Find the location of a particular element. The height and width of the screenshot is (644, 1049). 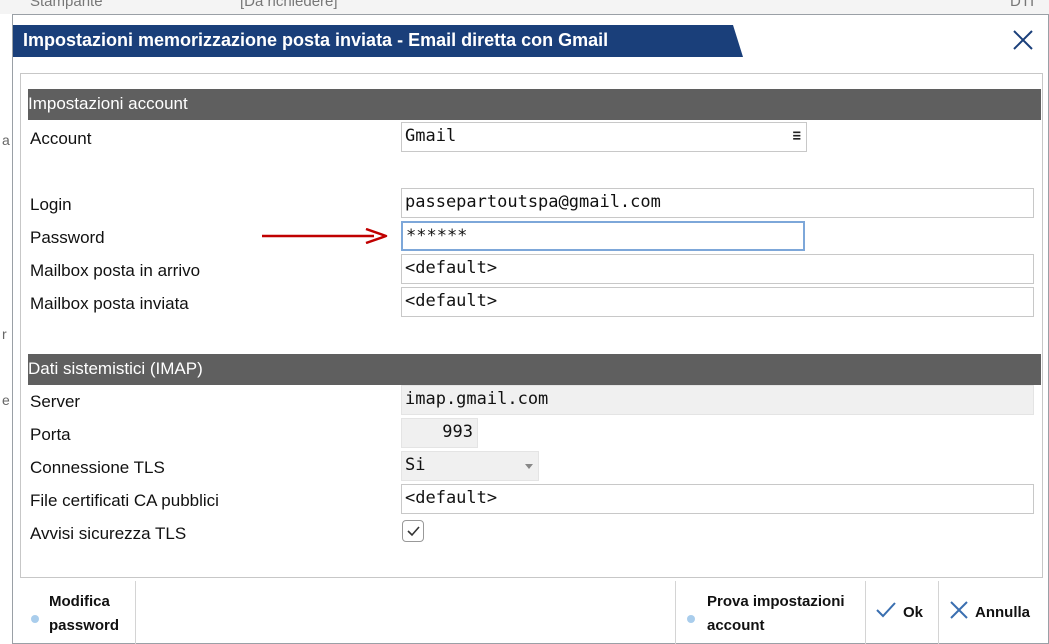

mailbox-out-field: <default> is located at coordinates (717, 302).